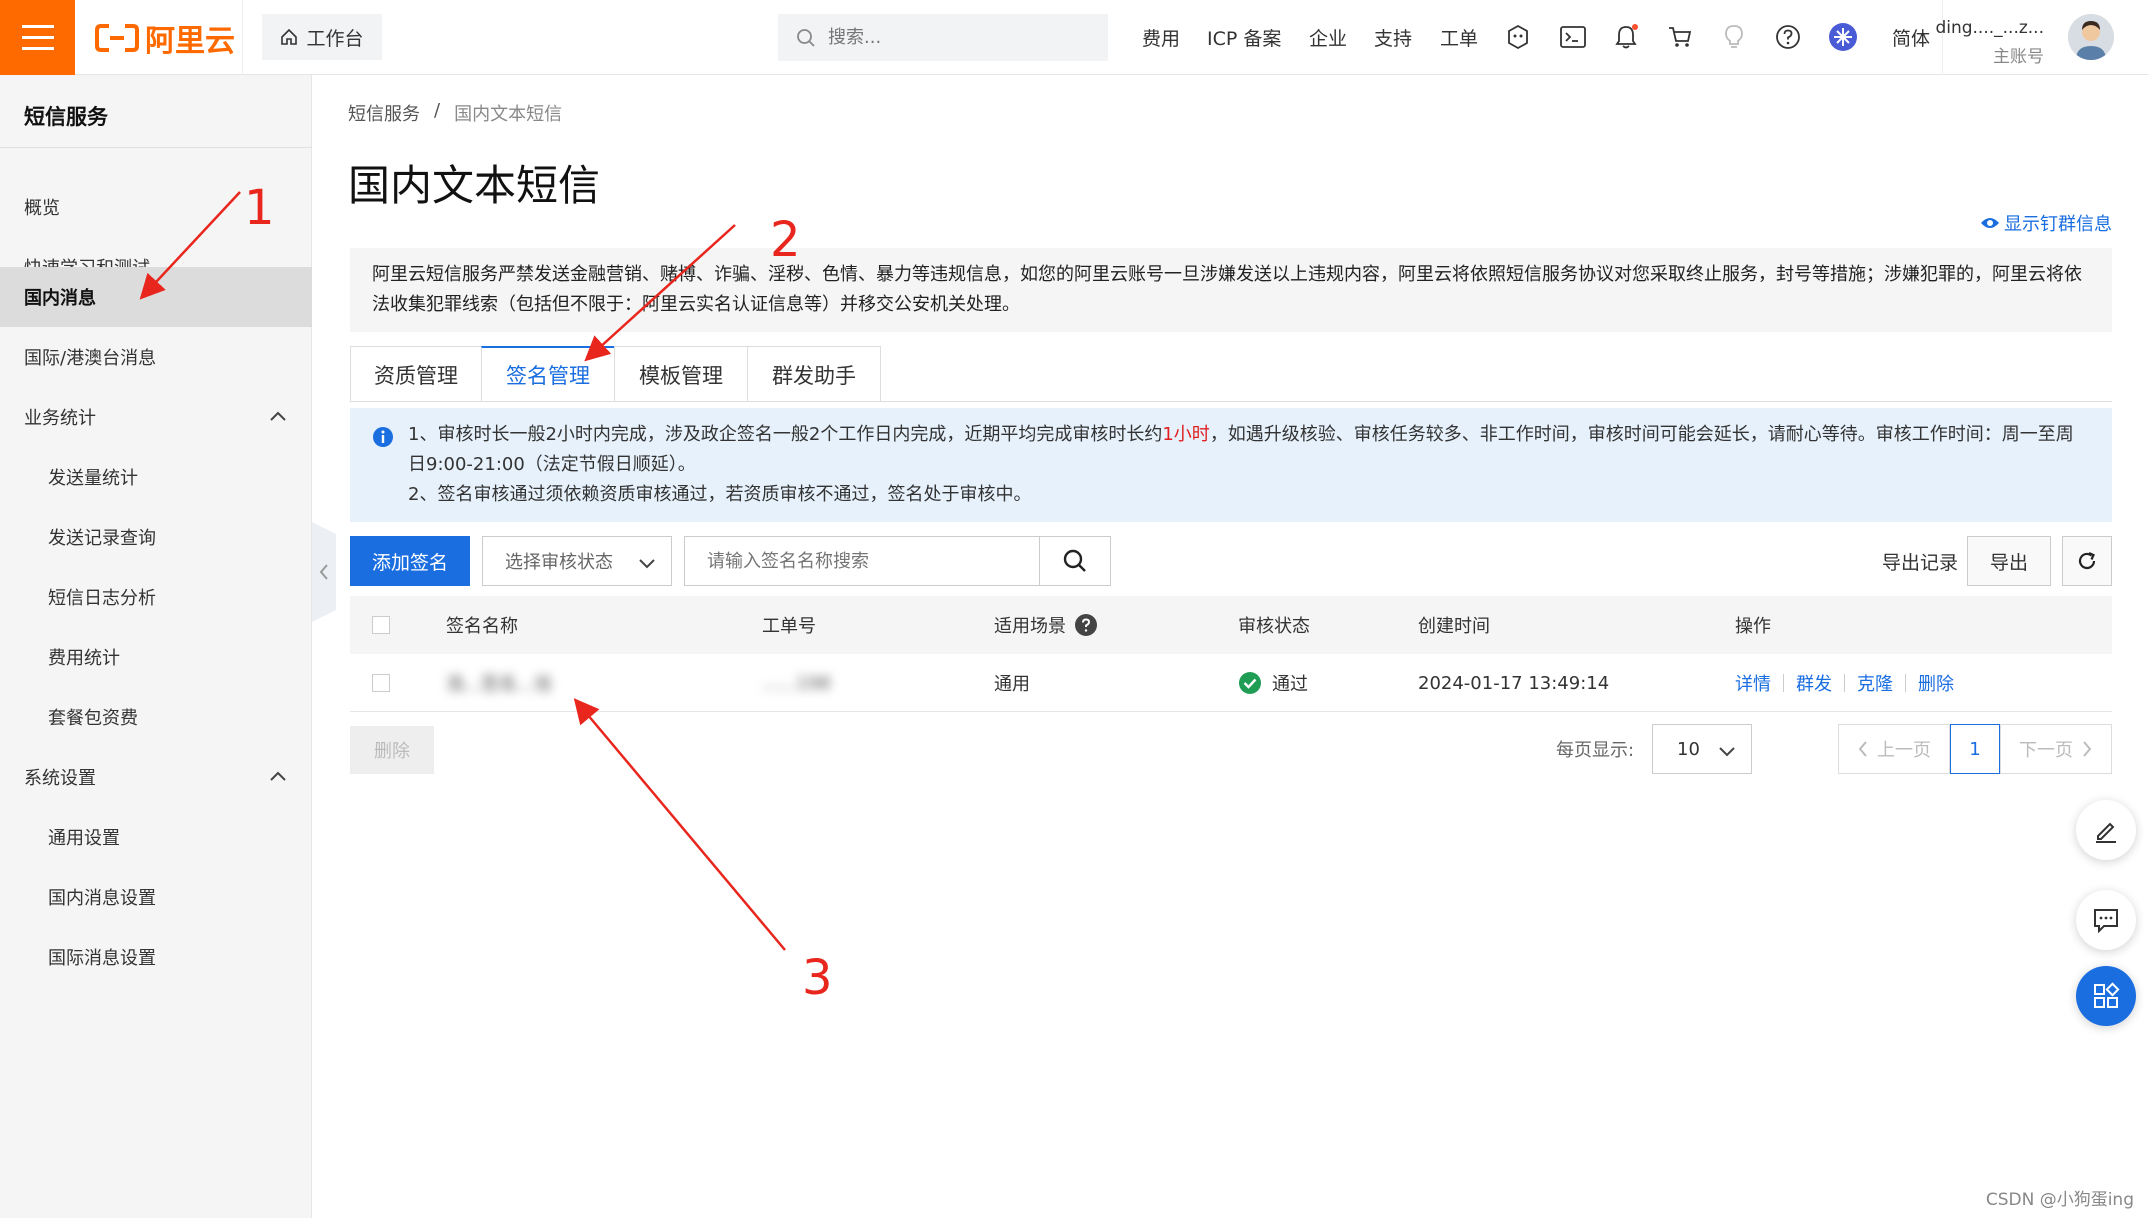 The height and width of the screenshot is (1218, 2148). I want to click on header-scene: 适用场景, so click(1046, 625).